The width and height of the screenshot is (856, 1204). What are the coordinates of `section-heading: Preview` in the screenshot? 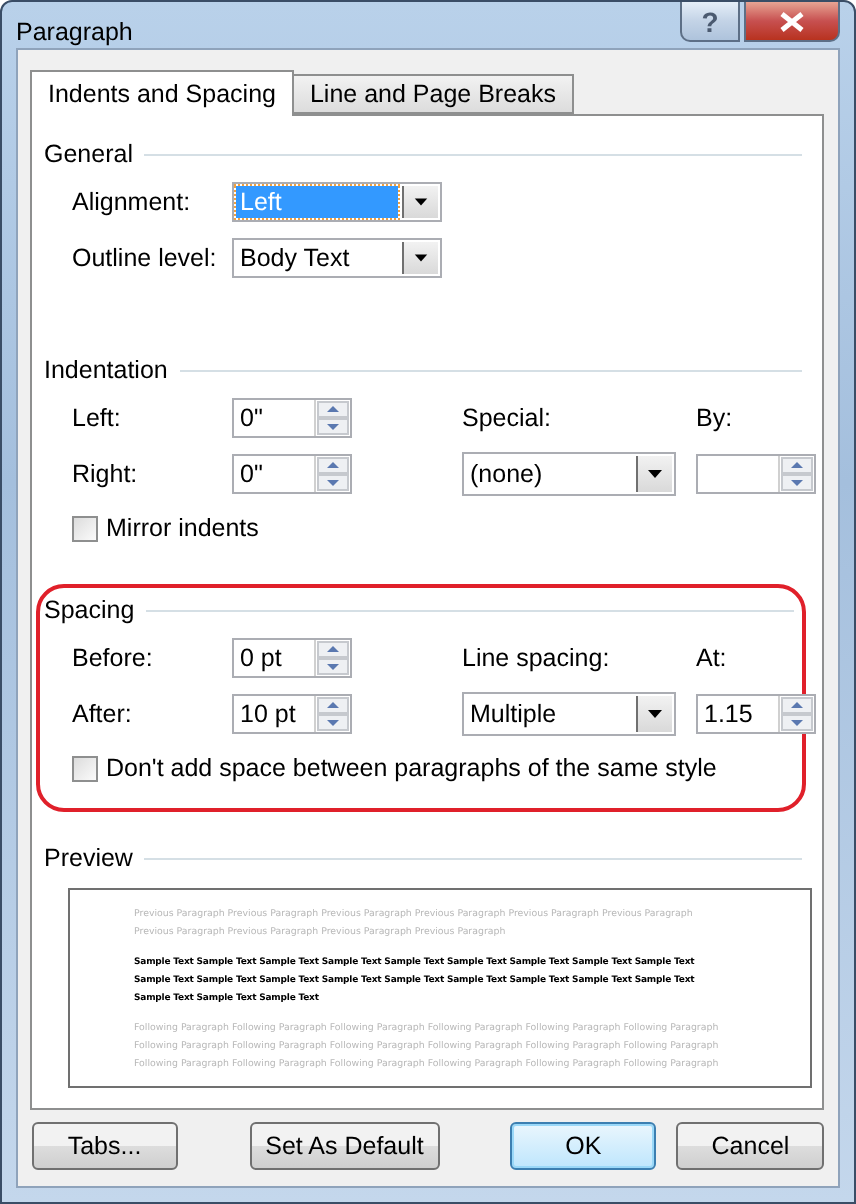 It's located at (88, 858).